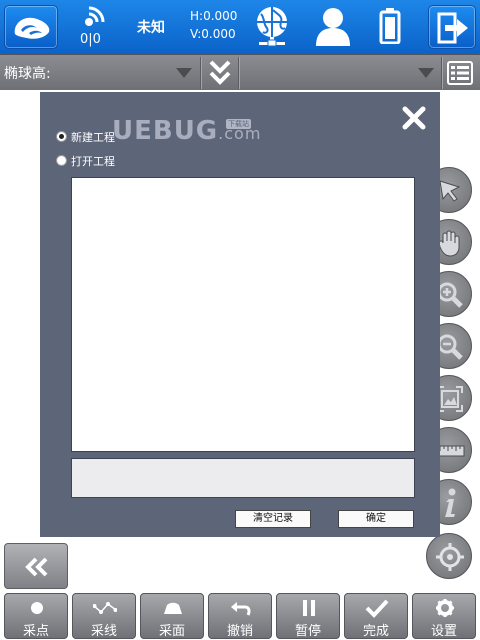 The image size is (480, 640). What do you see at coordinates (27, 73) in the screenshot?
I see `ellipsoid-height-label: 椭球高:` at bounding box center [27, 73].